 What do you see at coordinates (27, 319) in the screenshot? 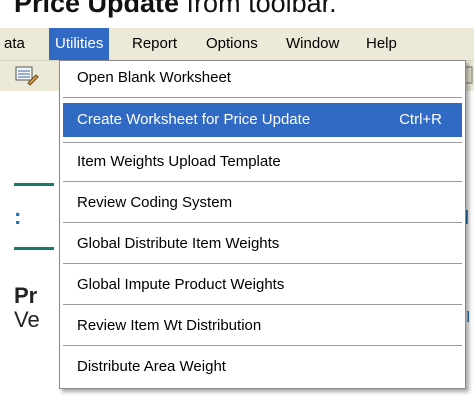
I see `bg-text-ve: Ve` at bounding box center [27, 319].